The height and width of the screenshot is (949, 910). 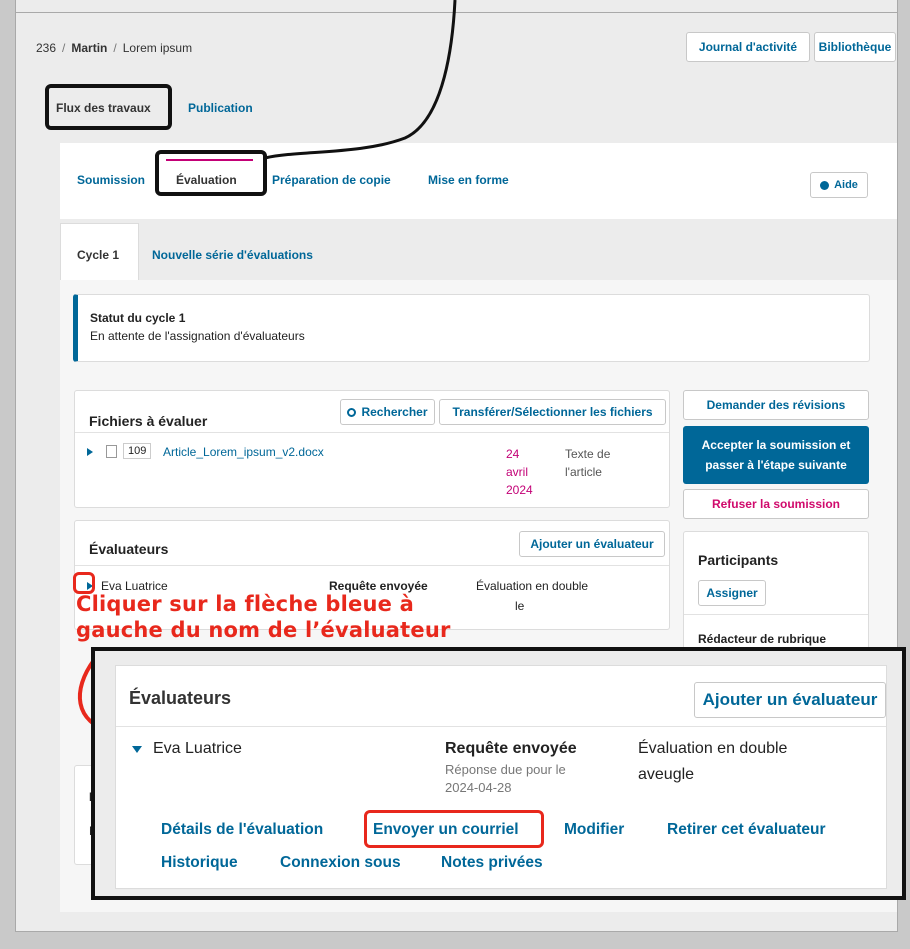 What do you see at coordinates (242, 830) in the screenshot?
I see `review-details-link: Détails de l'évaluation` at bounding box center [242, 830].